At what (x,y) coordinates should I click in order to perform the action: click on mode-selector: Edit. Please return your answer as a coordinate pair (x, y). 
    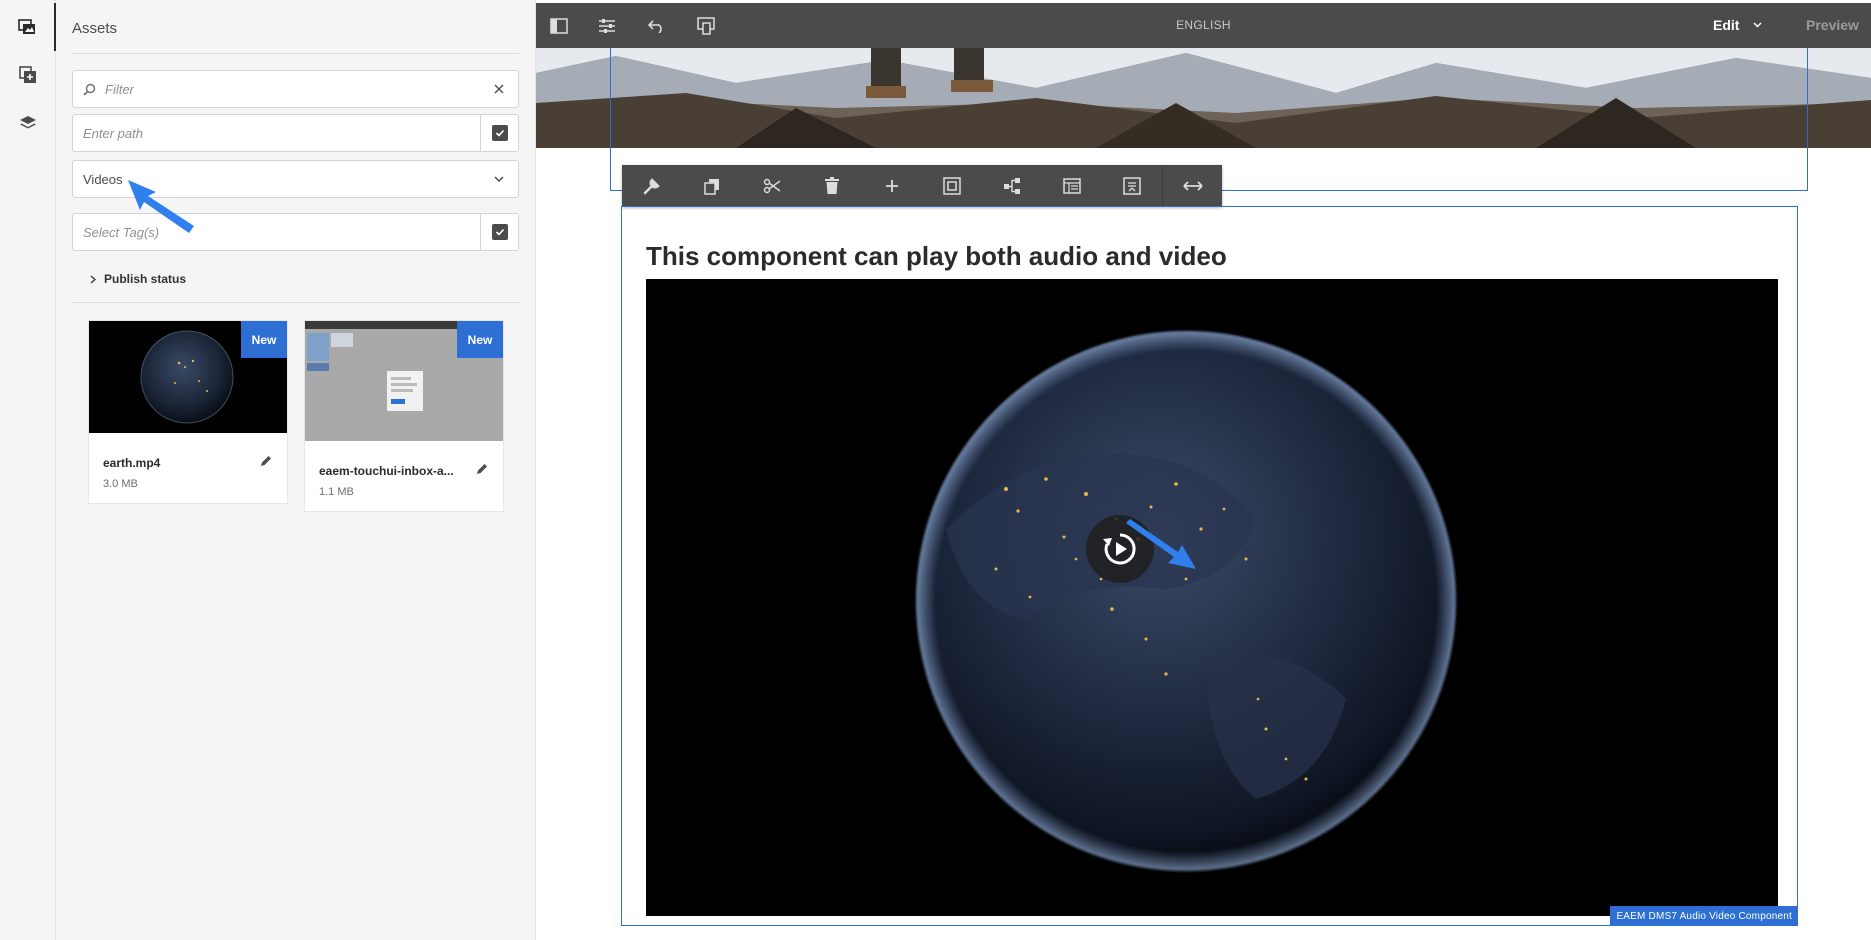
    Looking at the image, I should click on (1737, 25).